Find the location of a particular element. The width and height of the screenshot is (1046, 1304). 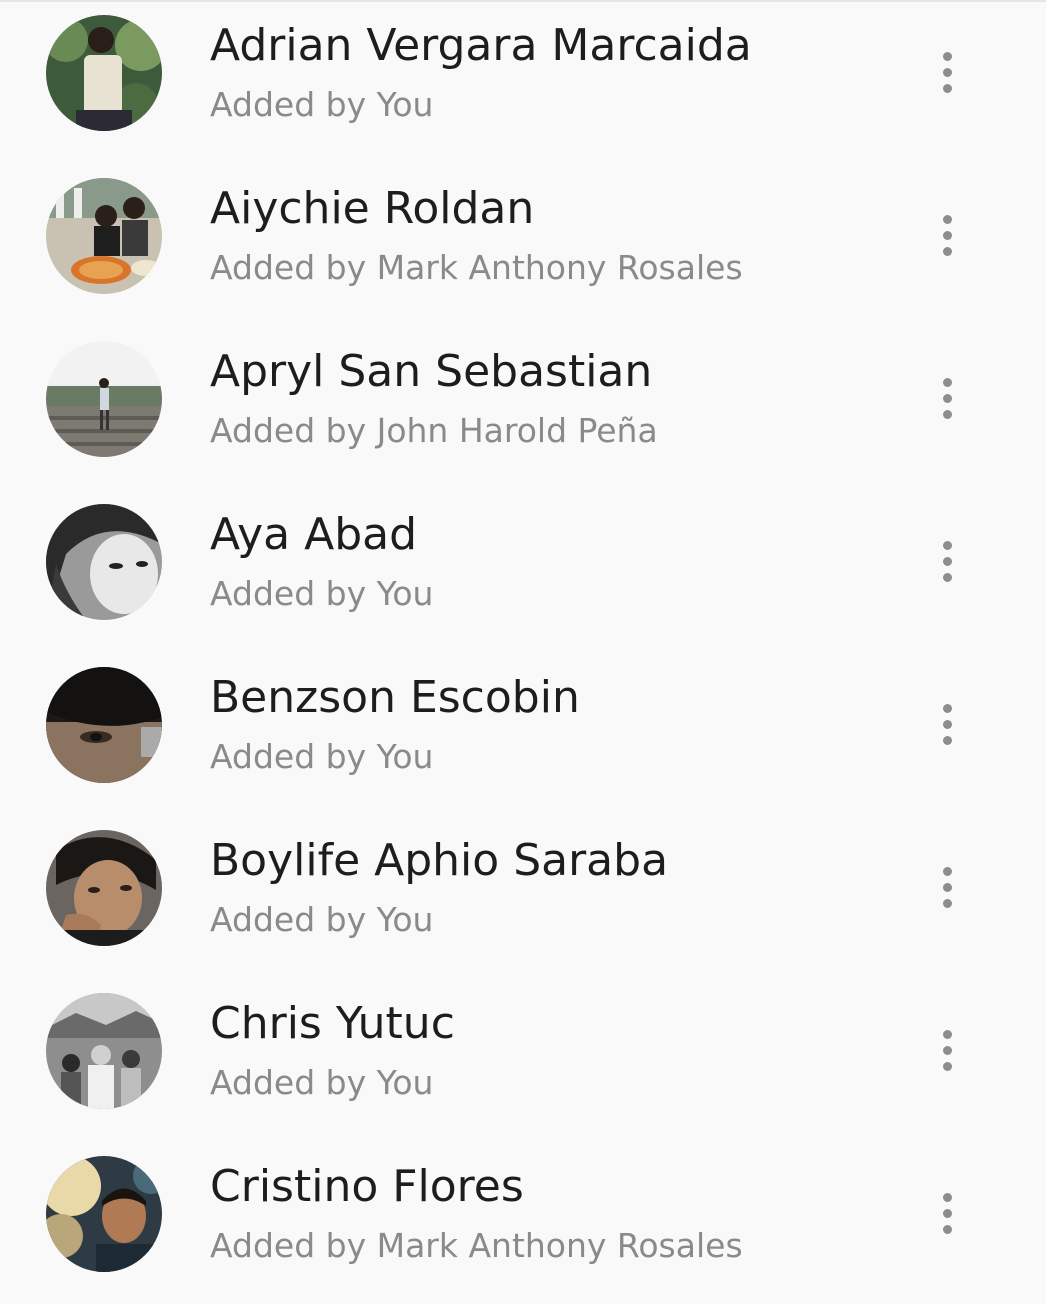

member-name: Chris Yutuc is located at coordinates (332, 1023).